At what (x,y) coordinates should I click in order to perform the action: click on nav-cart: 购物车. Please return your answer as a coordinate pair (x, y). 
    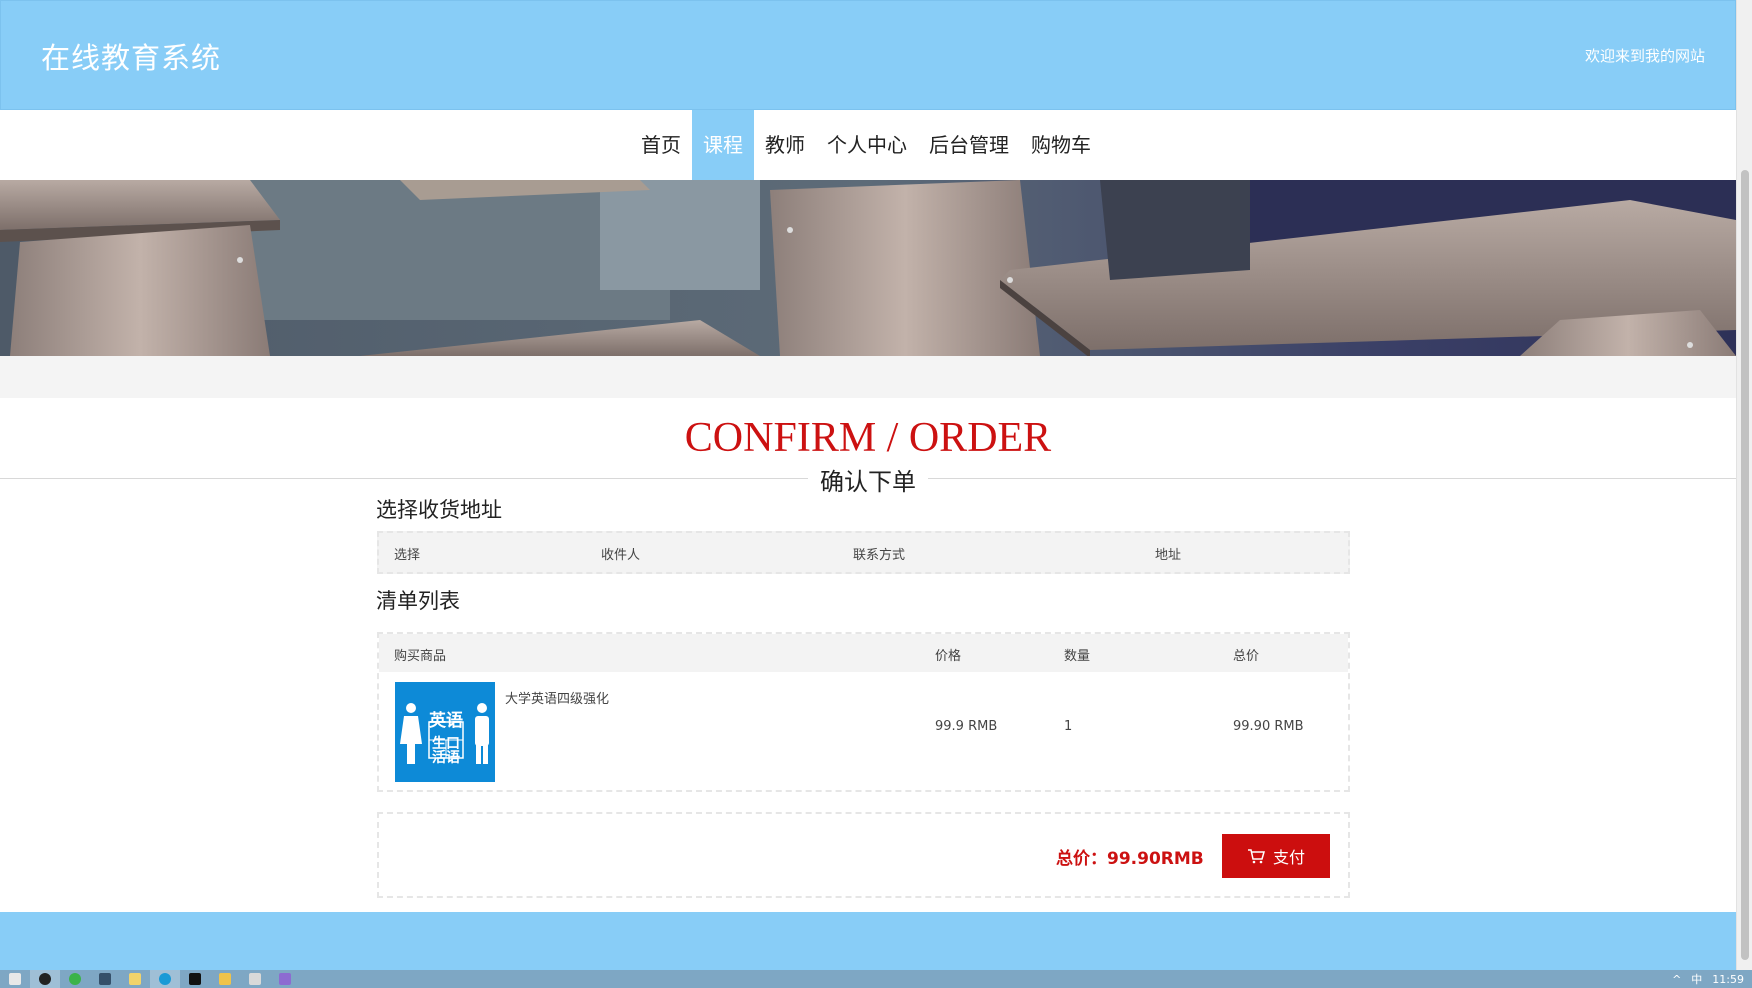
    Looking at the image, I should click on (1061, 145).